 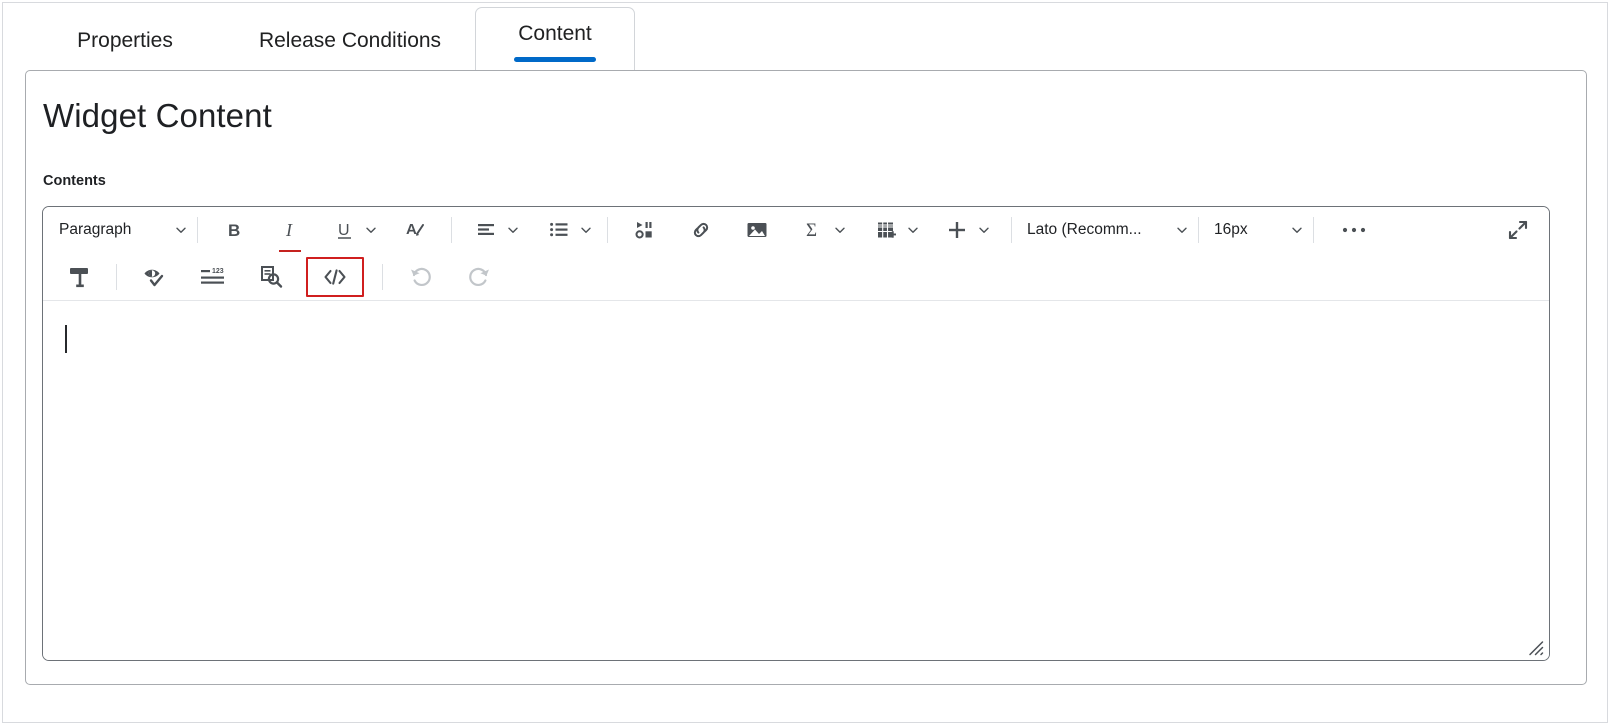 I want to click on toolbar-row-1: Paragraph B I U A Σ Lato (Recomm... 16px, so click(x=796, y=230).